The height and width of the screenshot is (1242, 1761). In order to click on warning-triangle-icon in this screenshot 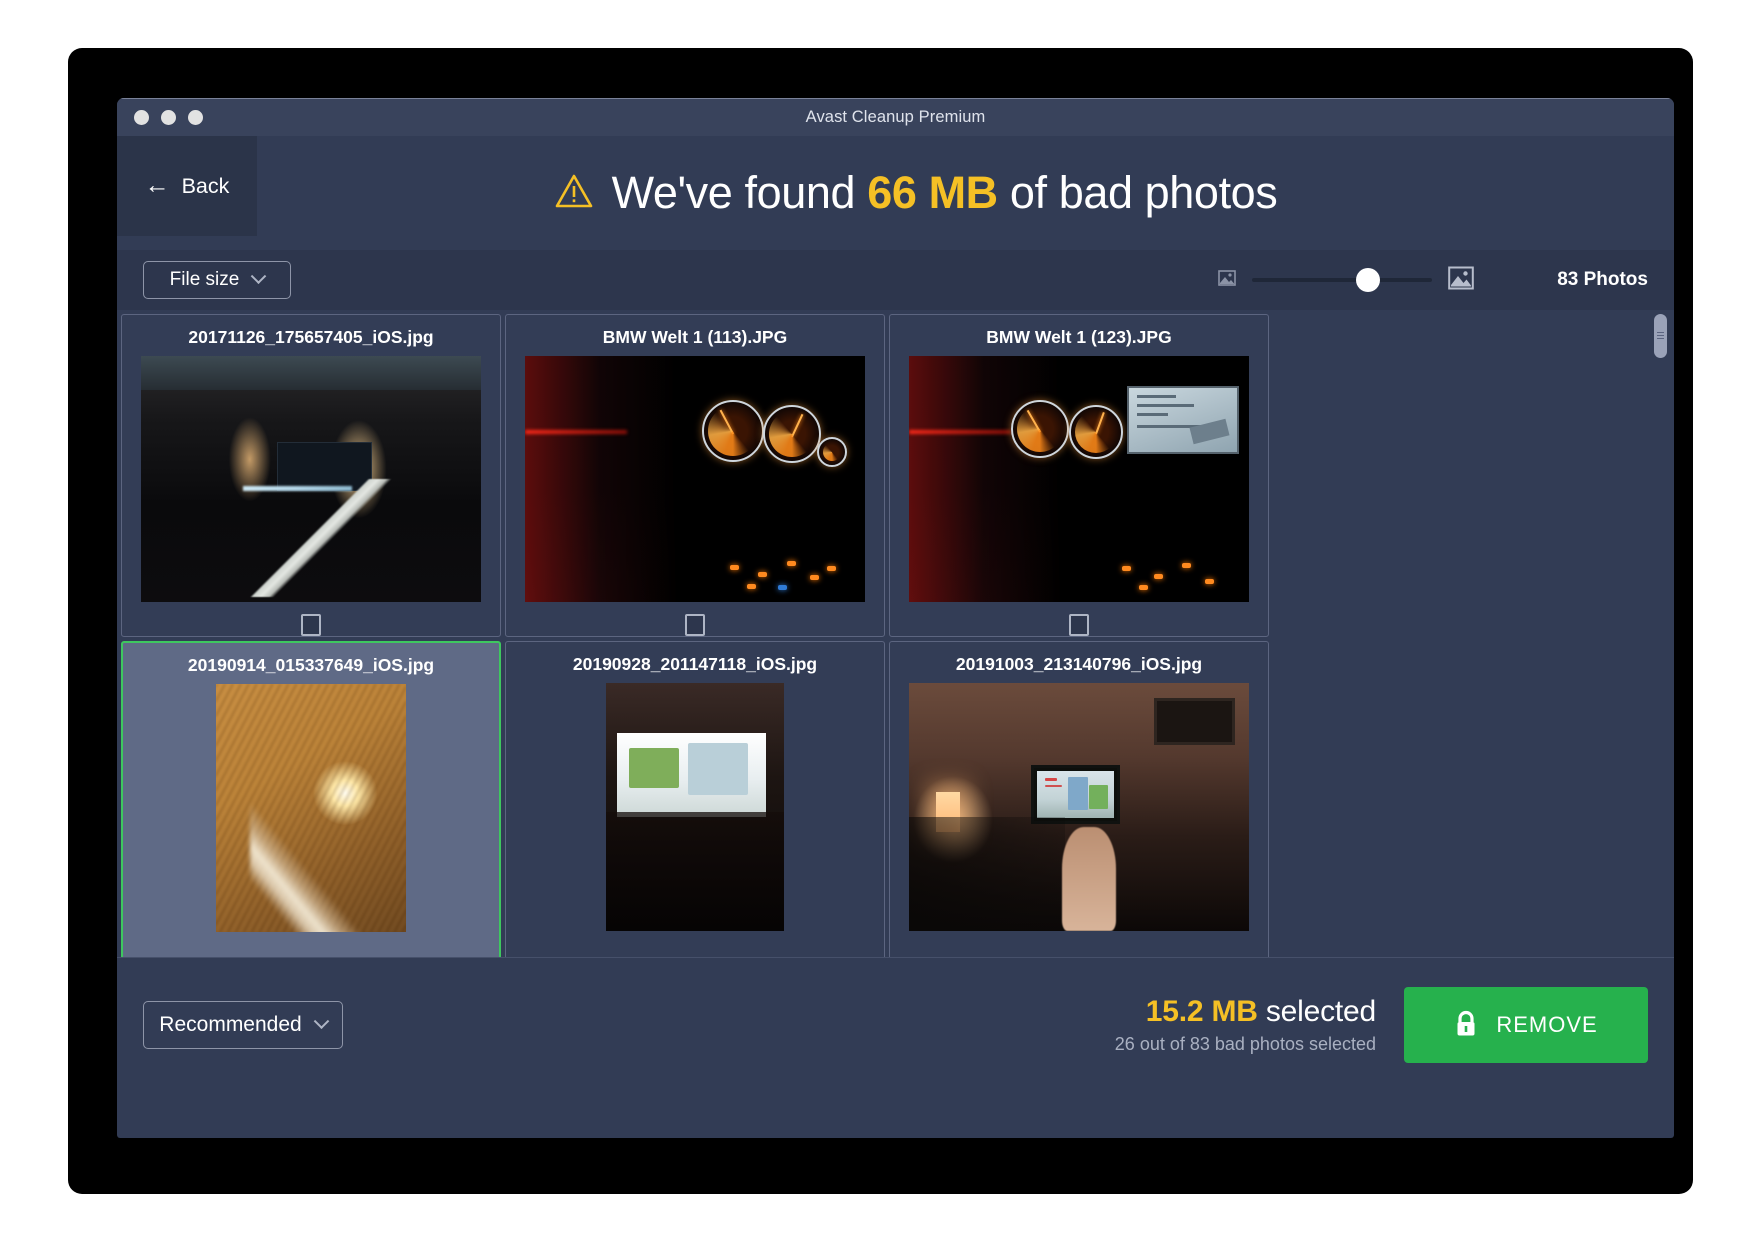, I will do `click(574, 193)`.